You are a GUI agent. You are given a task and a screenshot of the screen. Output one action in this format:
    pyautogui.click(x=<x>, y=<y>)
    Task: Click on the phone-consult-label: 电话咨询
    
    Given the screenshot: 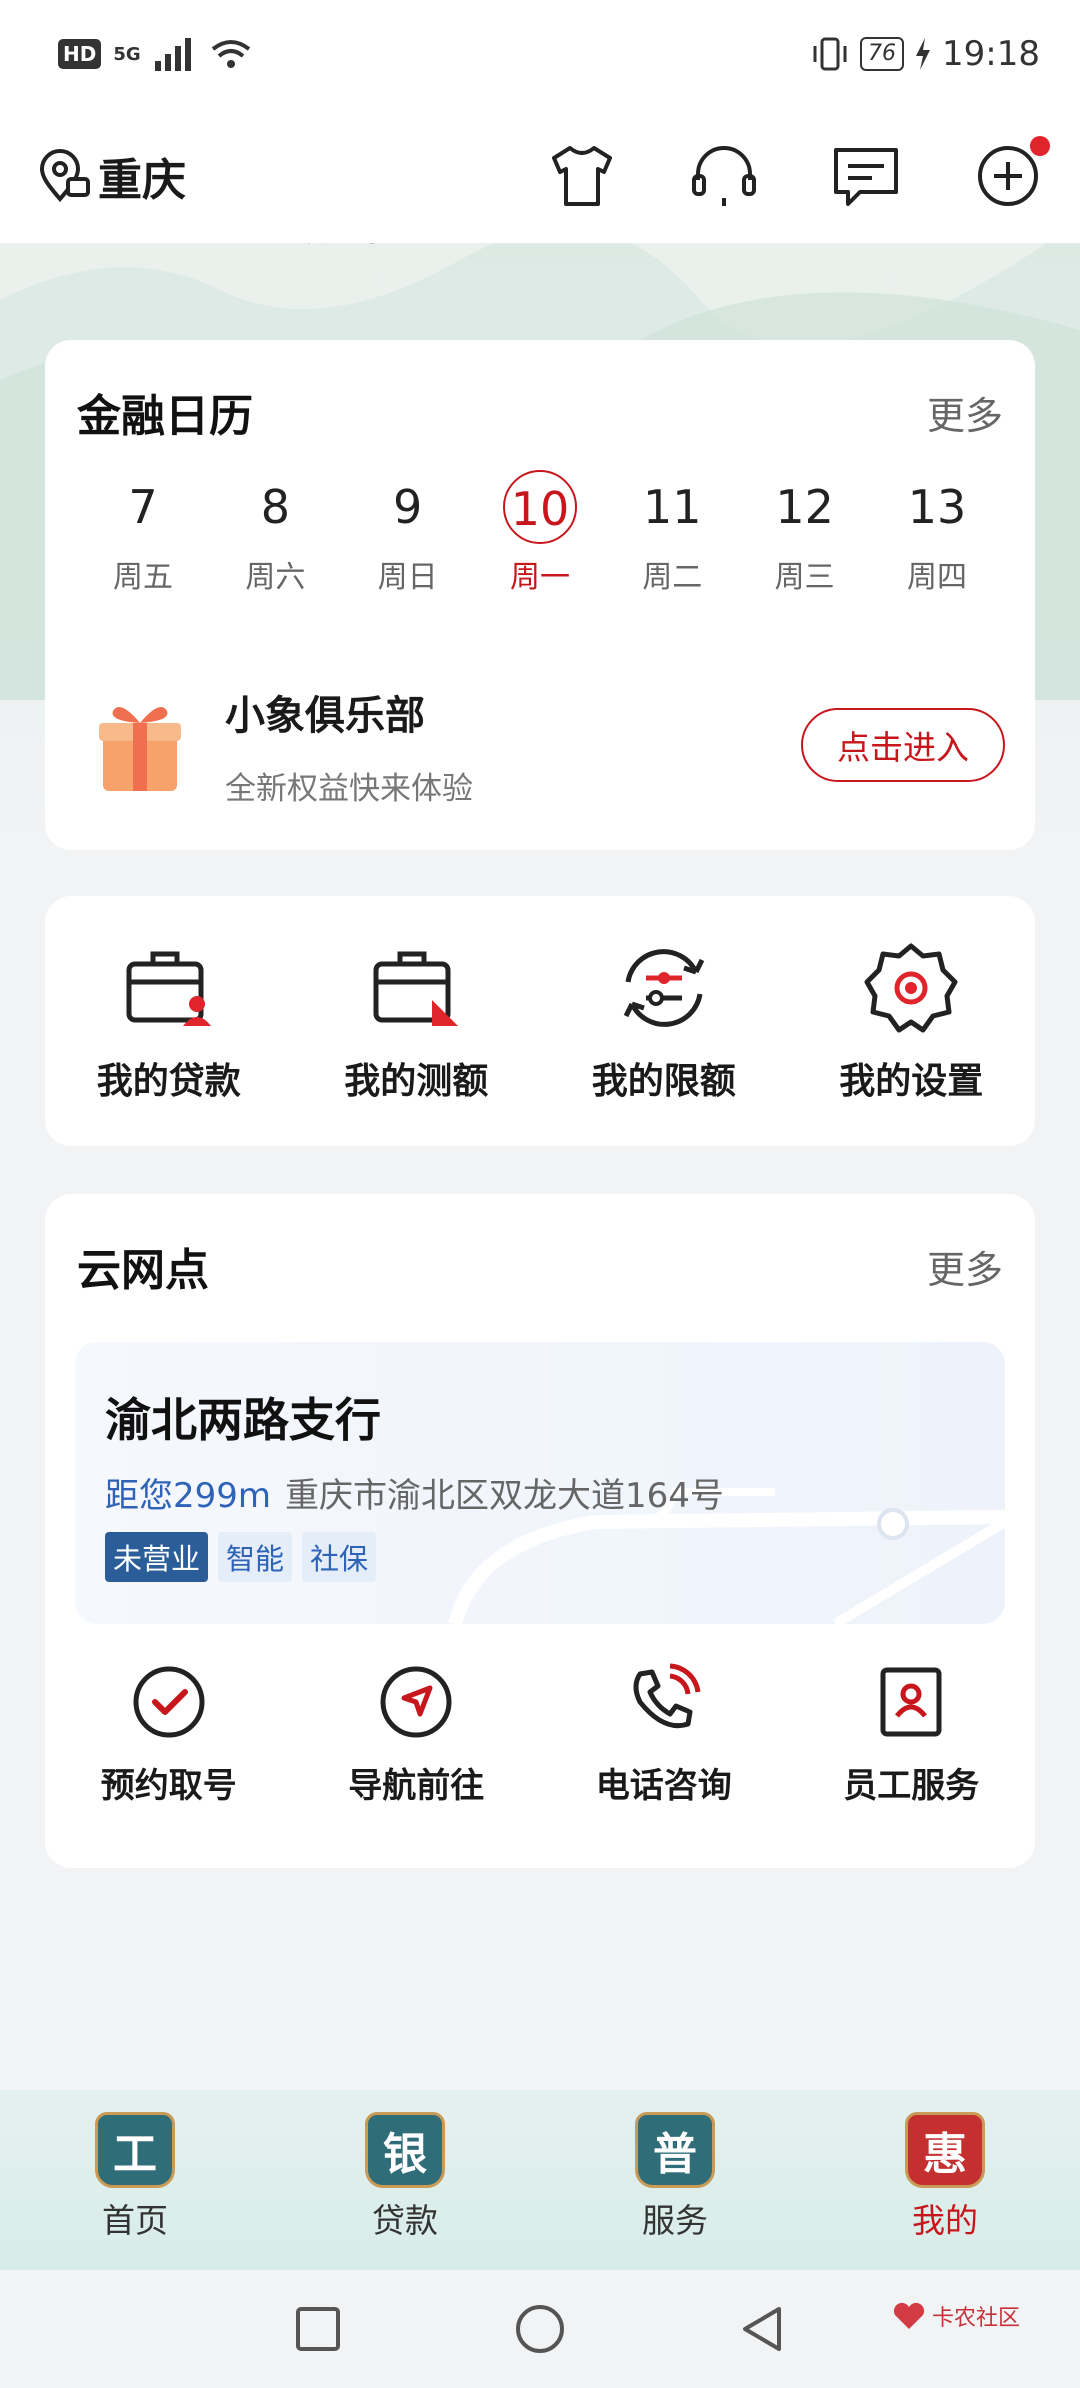 What is the action you would take?
    pyautogui.click(x=663, y=1786)
    